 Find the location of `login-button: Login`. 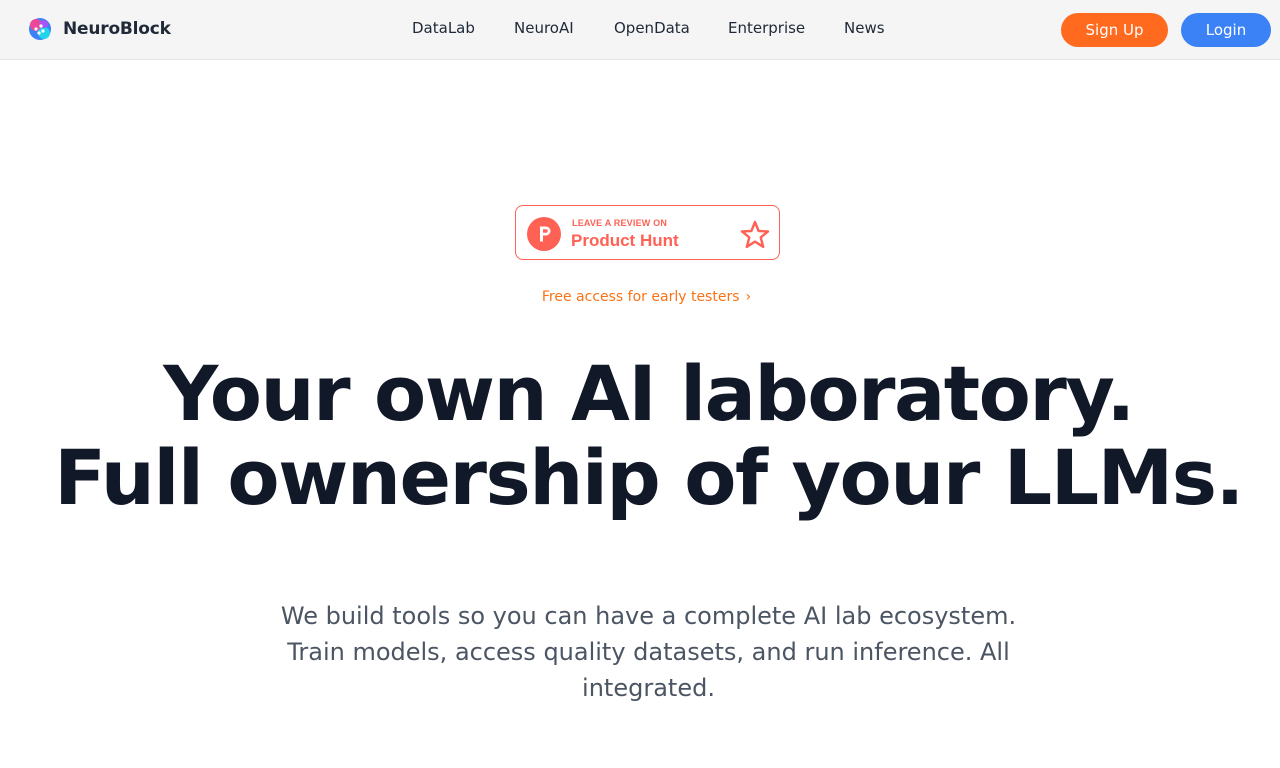

login-button: Login is located at coordinates (1226, 30).